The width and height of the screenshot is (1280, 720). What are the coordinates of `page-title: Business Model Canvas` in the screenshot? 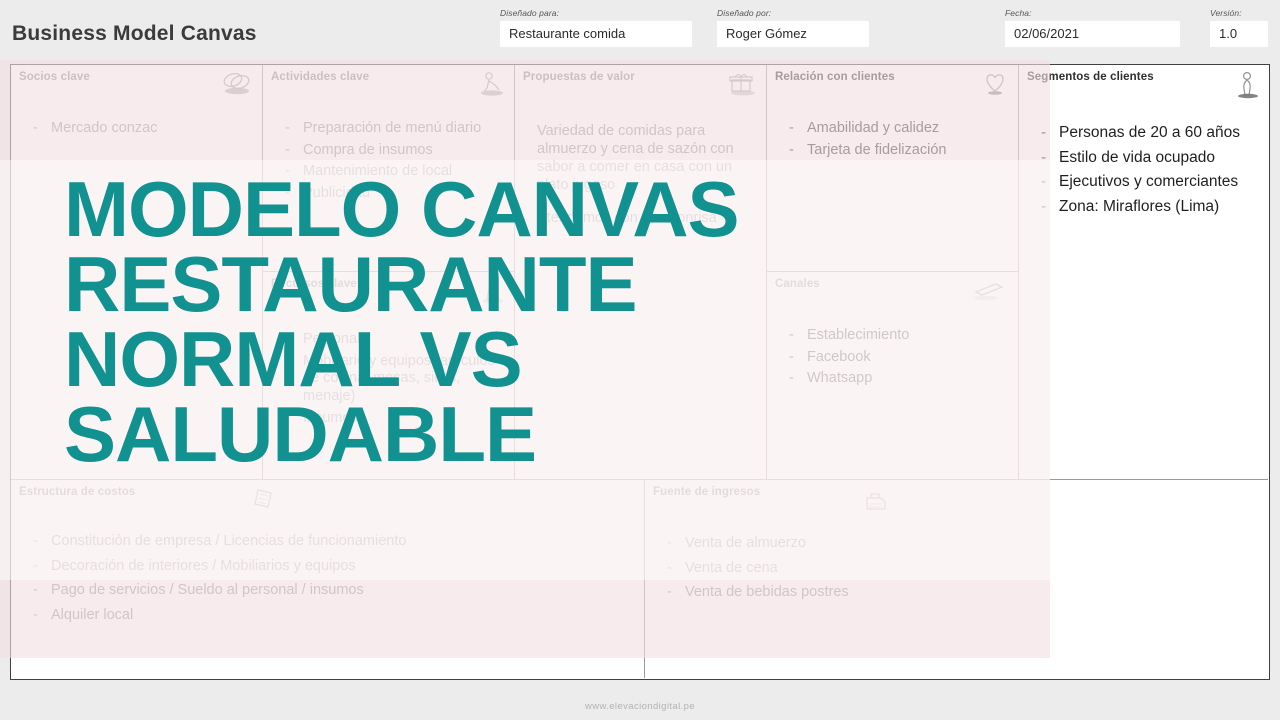 It's located at (134, 33).